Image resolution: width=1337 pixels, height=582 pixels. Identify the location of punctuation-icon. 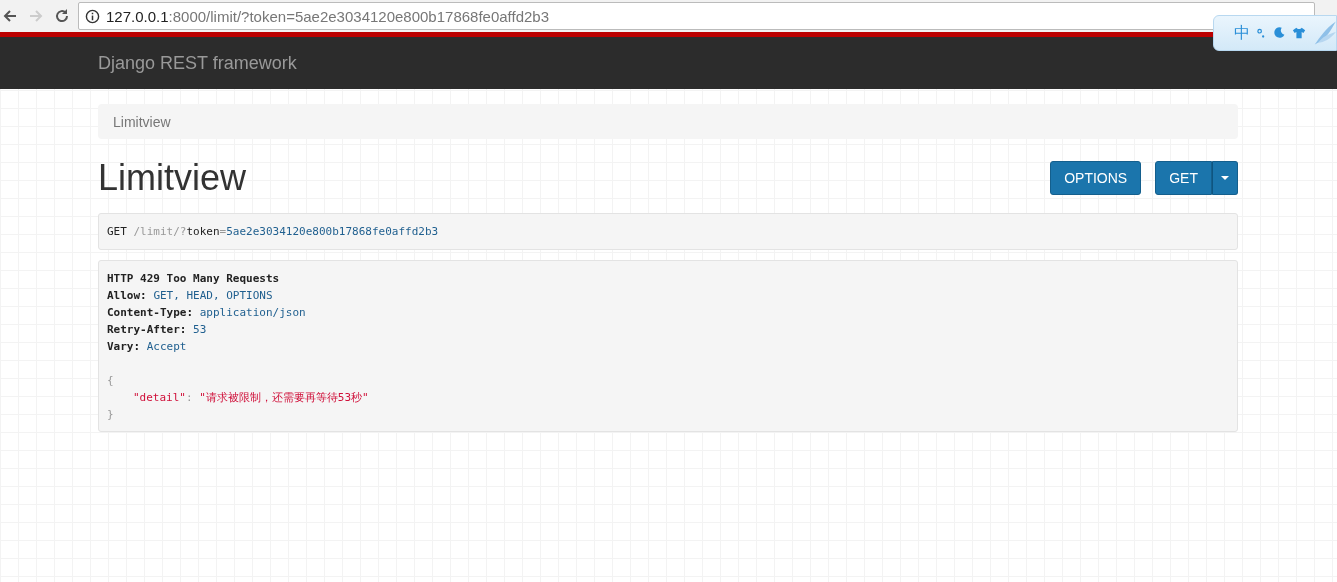
(1261, 33).